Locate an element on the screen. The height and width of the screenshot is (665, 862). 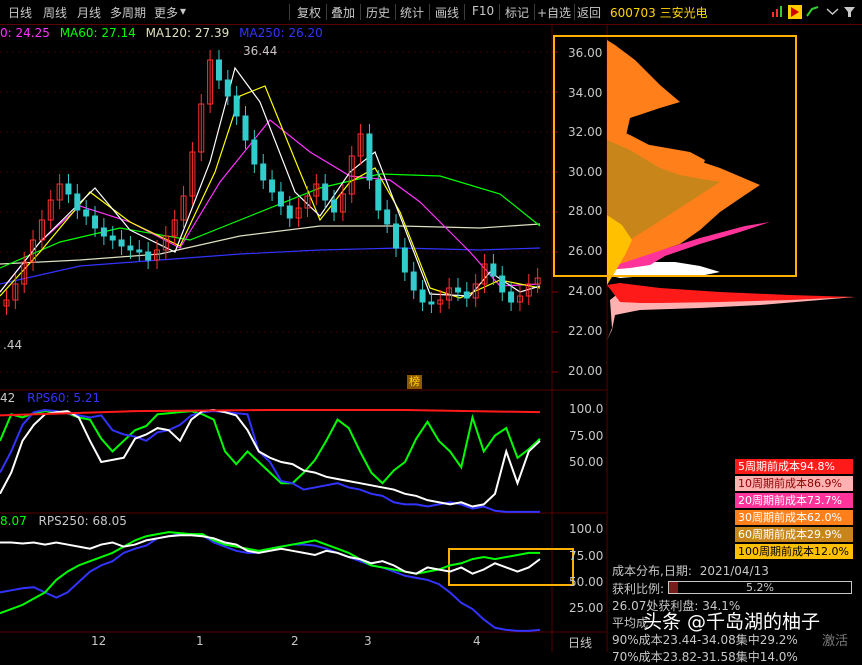
rps250-axis-label: 25.00 is located at coordinates (586, 608).